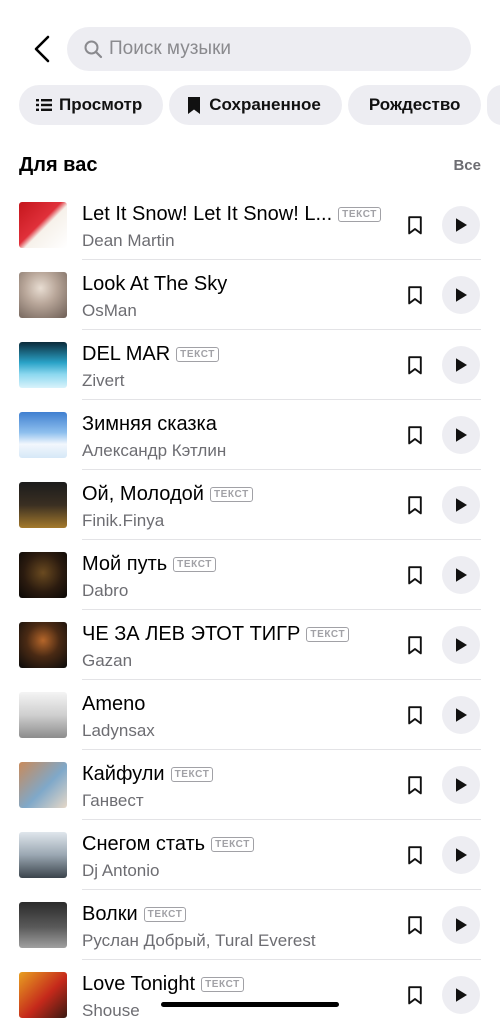 The width and height of the screenshot is (500, 1018). I want to click on title-line: Look At The Sky, so click(240, 284).